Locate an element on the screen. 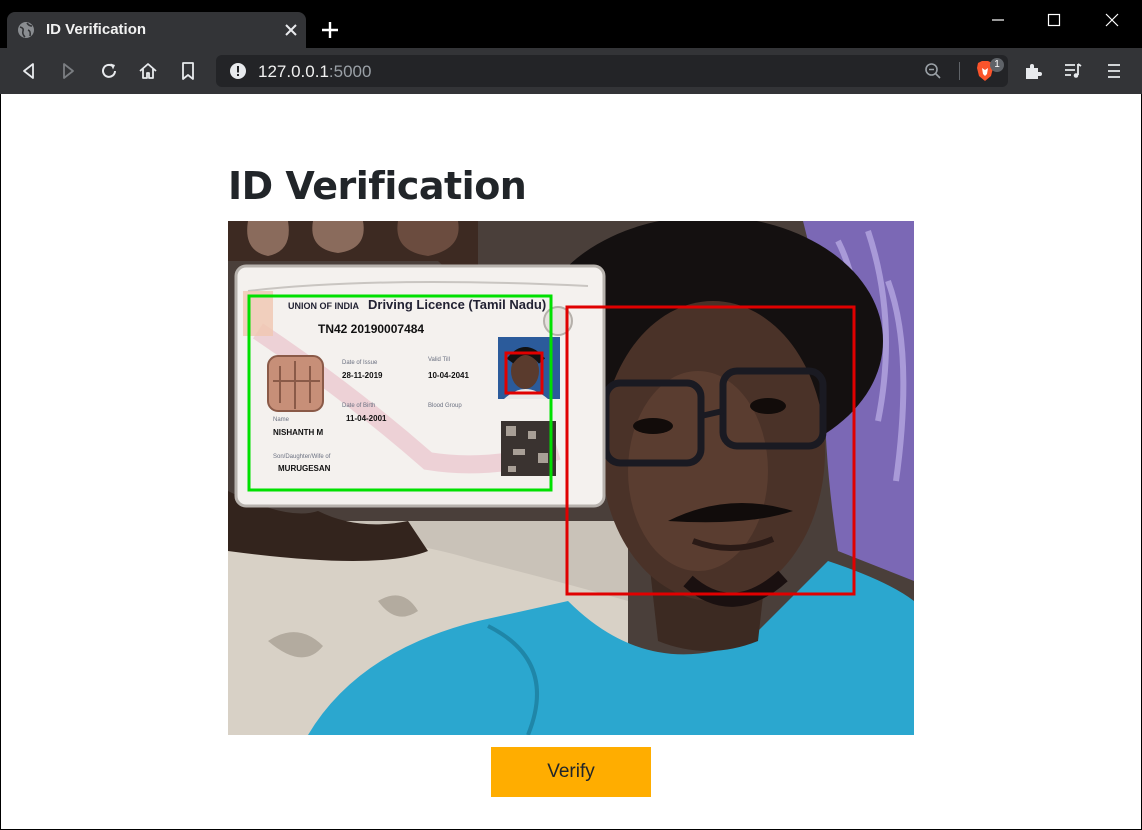 This screenshot has width=1142, height=830. relation-name: MURUGESAN is located at coordinates (304, 468).